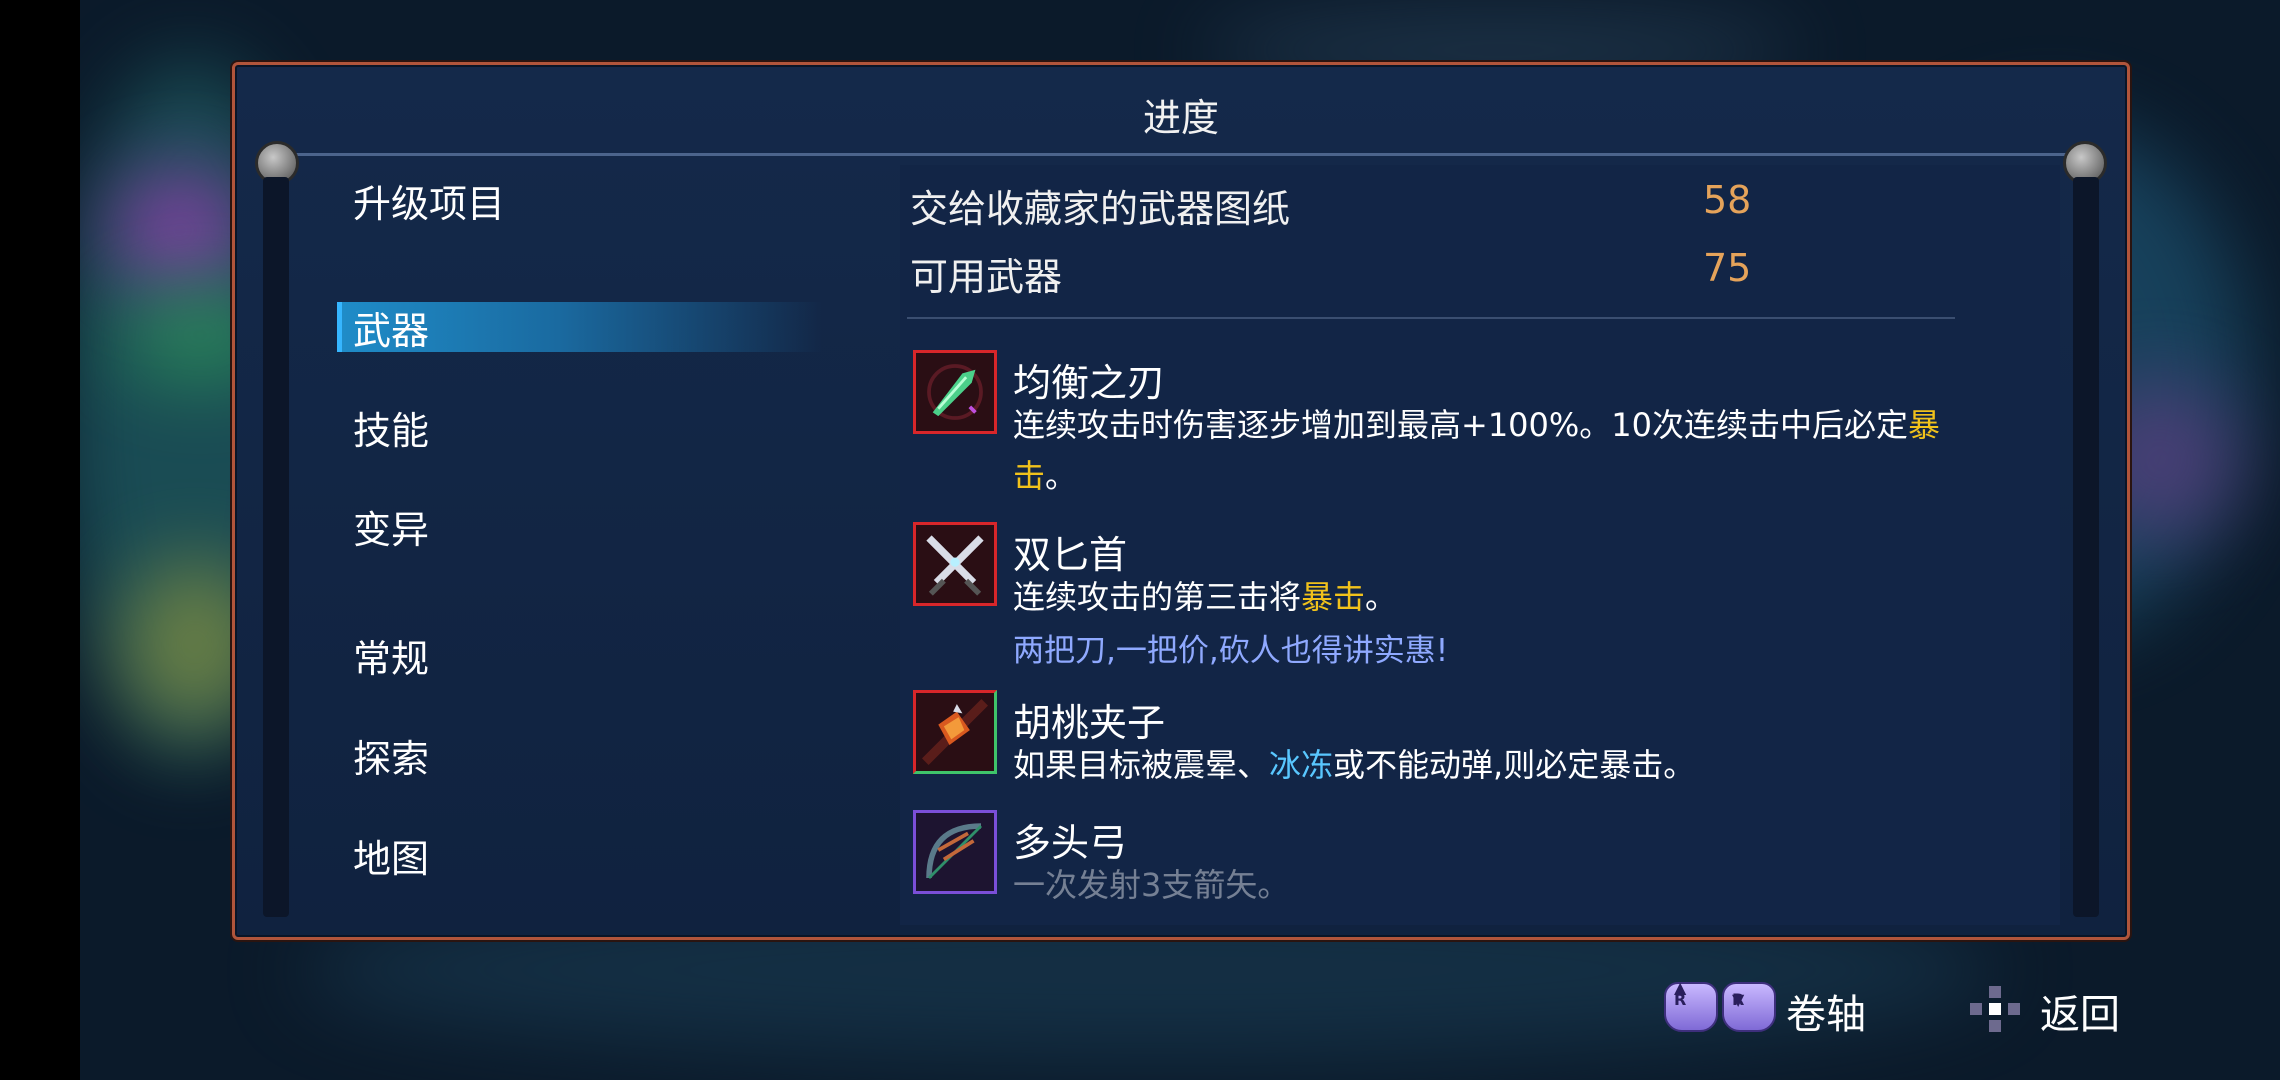 Image resolution: width=2280 pixels, height=1080 pixels. I want to click on menu-item-mutations: 变异, so click(391, 526).